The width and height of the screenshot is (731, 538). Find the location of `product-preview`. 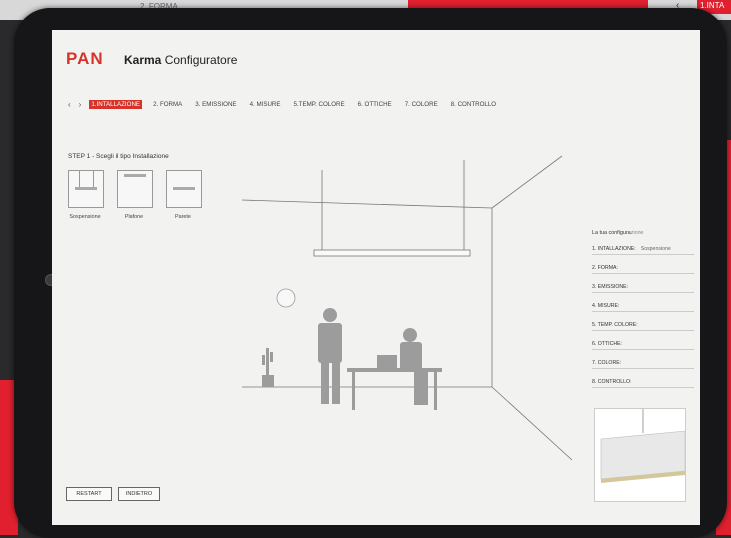

product-preview is located at coordinates (640, 455).